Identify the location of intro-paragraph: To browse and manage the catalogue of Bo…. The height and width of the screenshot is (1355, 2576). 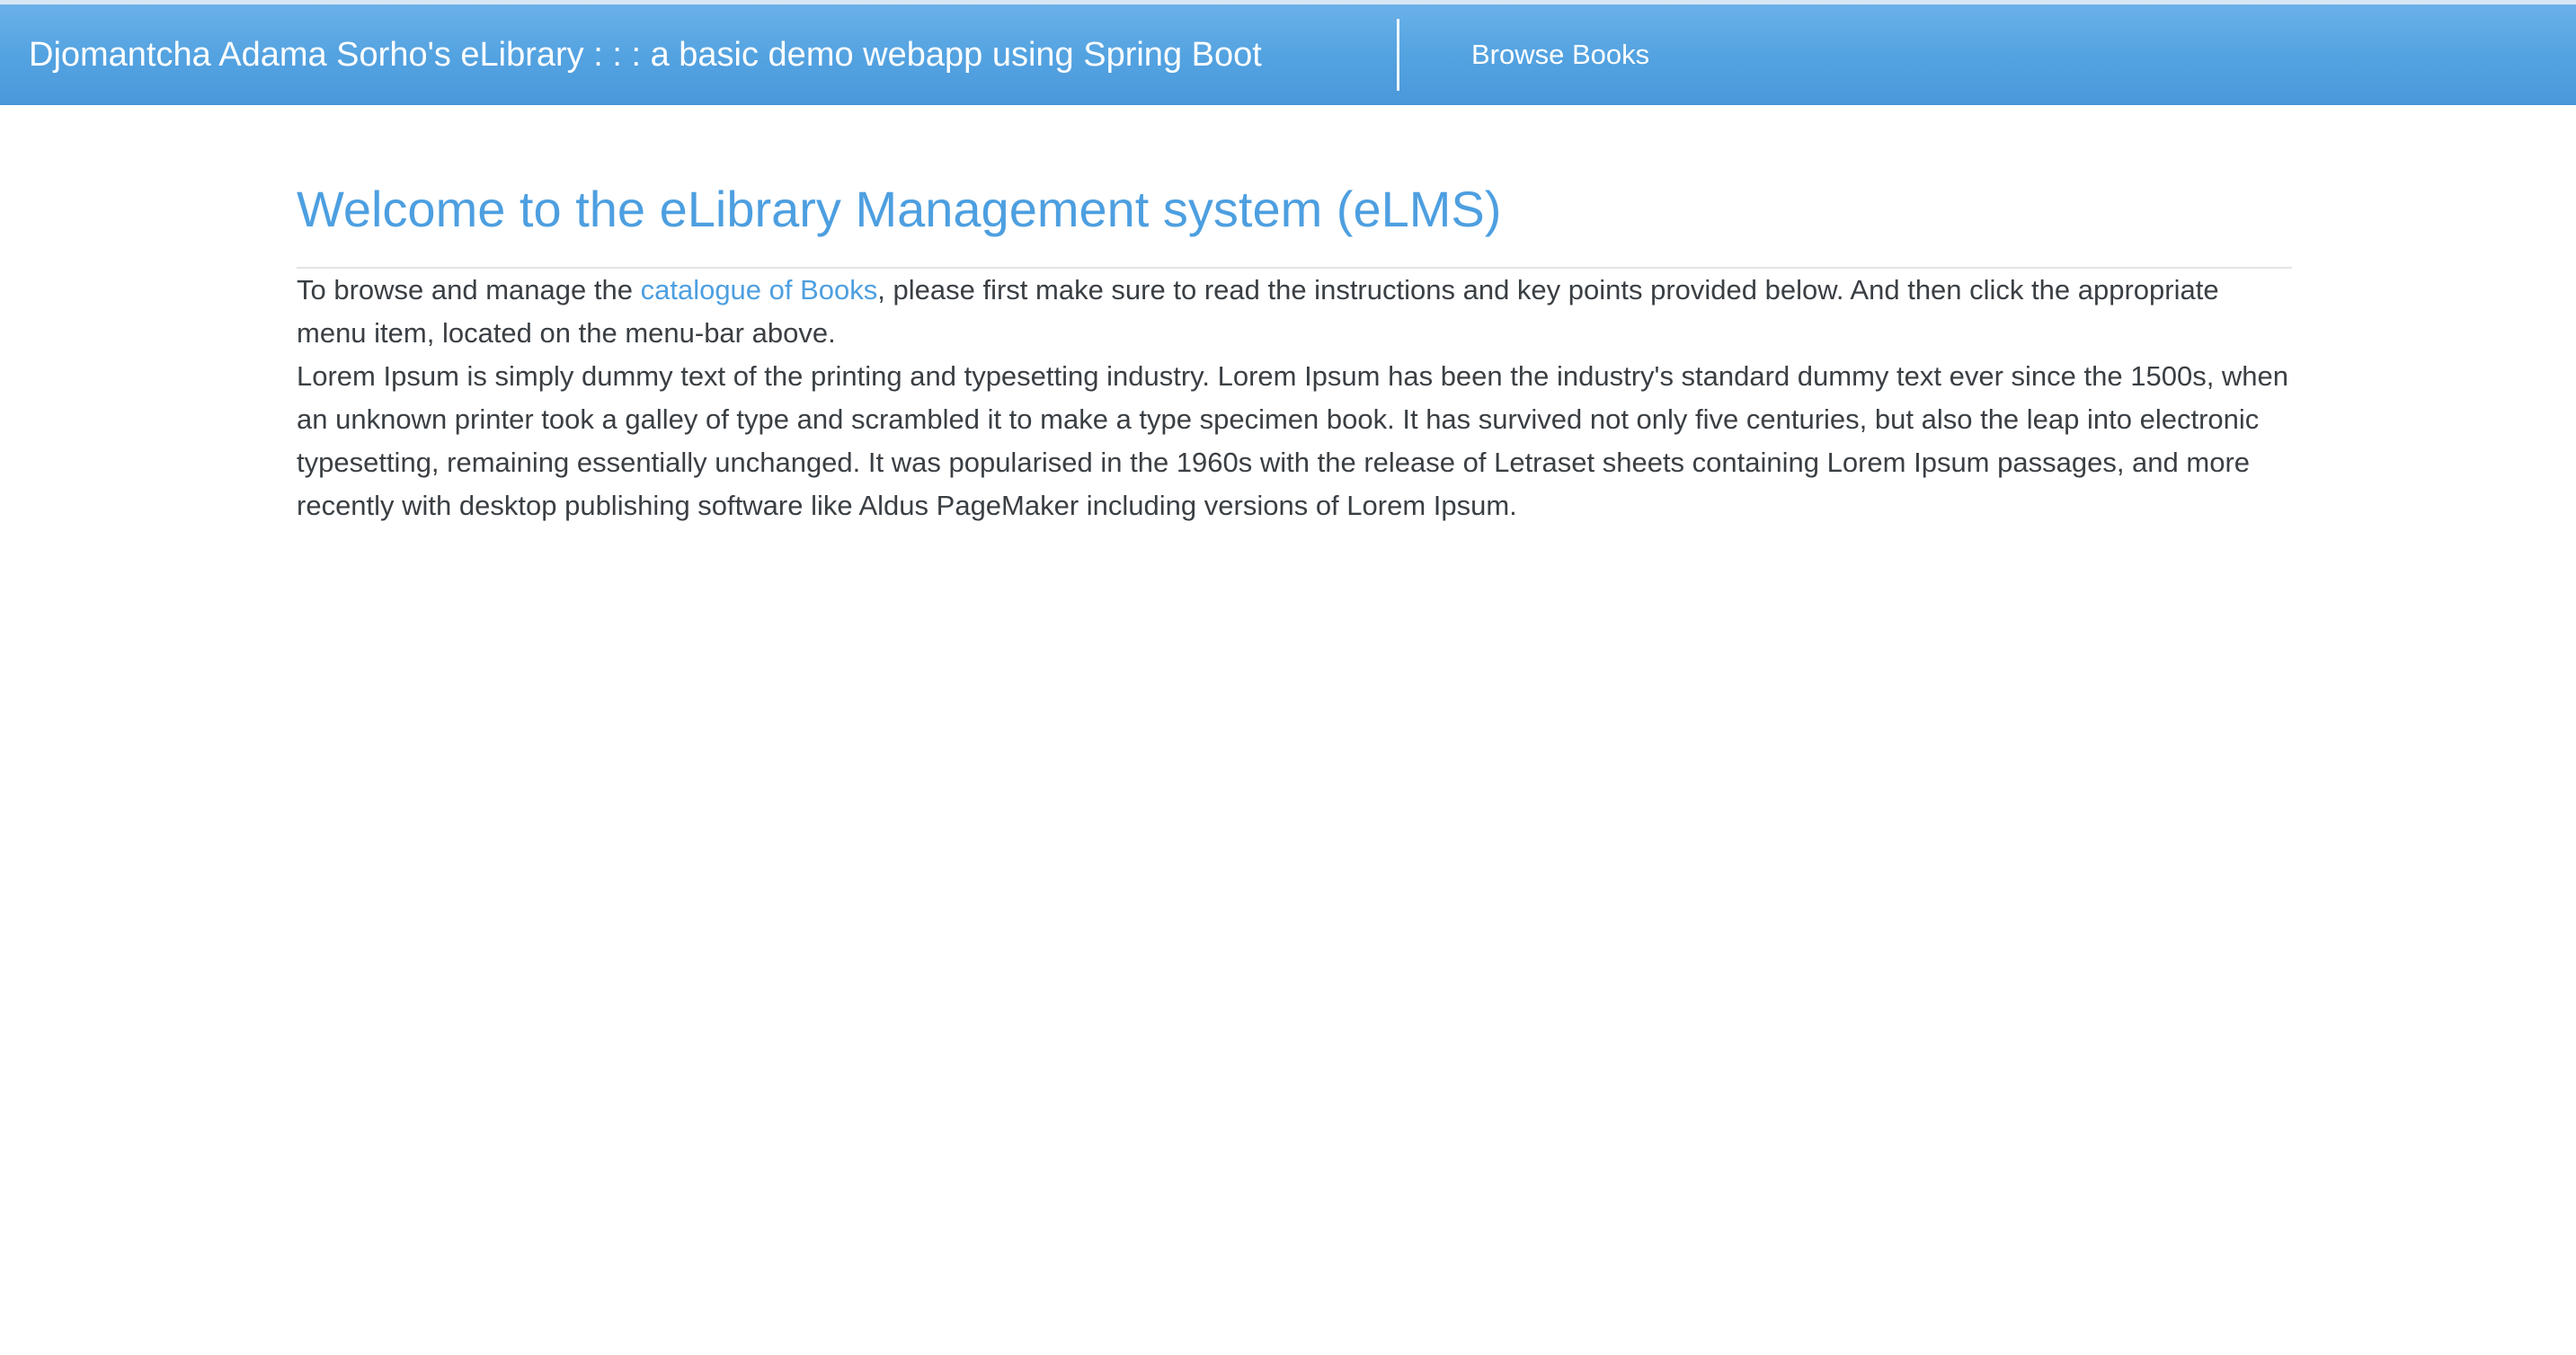
(1294, 312).